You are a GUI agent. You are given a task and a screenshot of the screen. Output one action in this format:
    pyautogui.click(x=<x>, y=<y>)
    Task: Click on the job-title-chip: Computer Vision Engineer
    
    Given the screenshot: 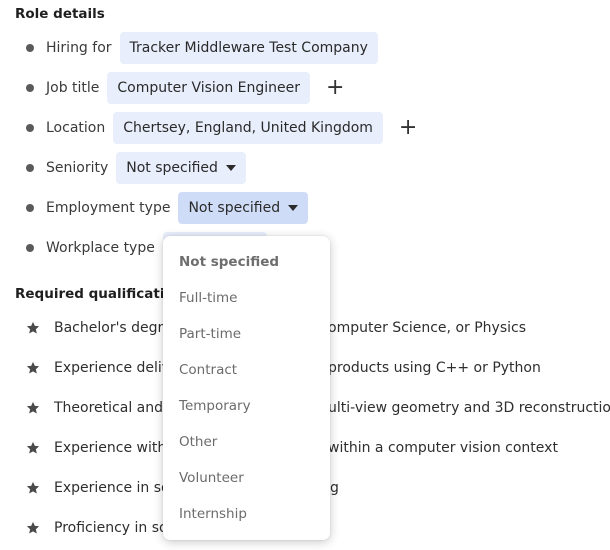 What is the action you would take?
    pyautogui.click(x=209, y=88)
    